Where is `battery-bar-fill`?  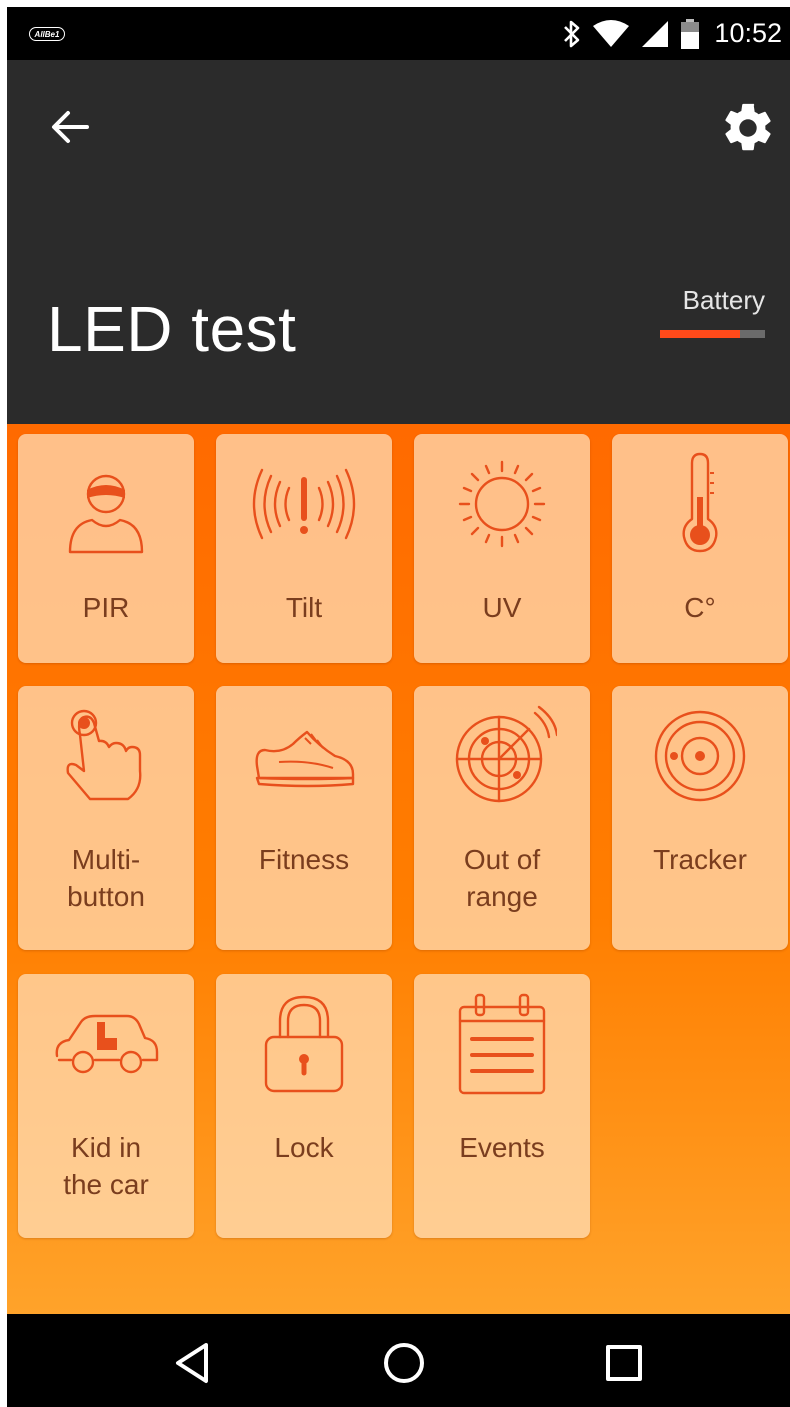
battery-bar-fill is located at coordinates (700, 334).